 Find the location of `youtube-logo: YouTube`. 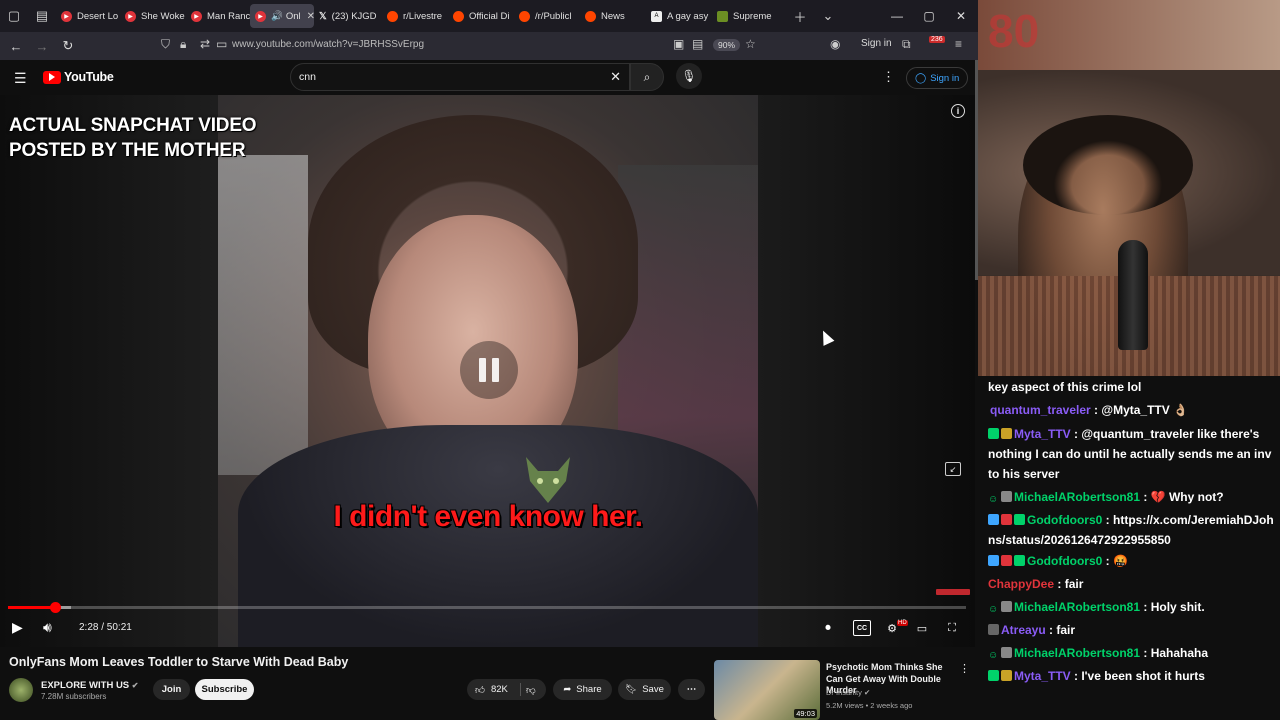

youtube-logo: YouTube is located at coordinates (78, 77).